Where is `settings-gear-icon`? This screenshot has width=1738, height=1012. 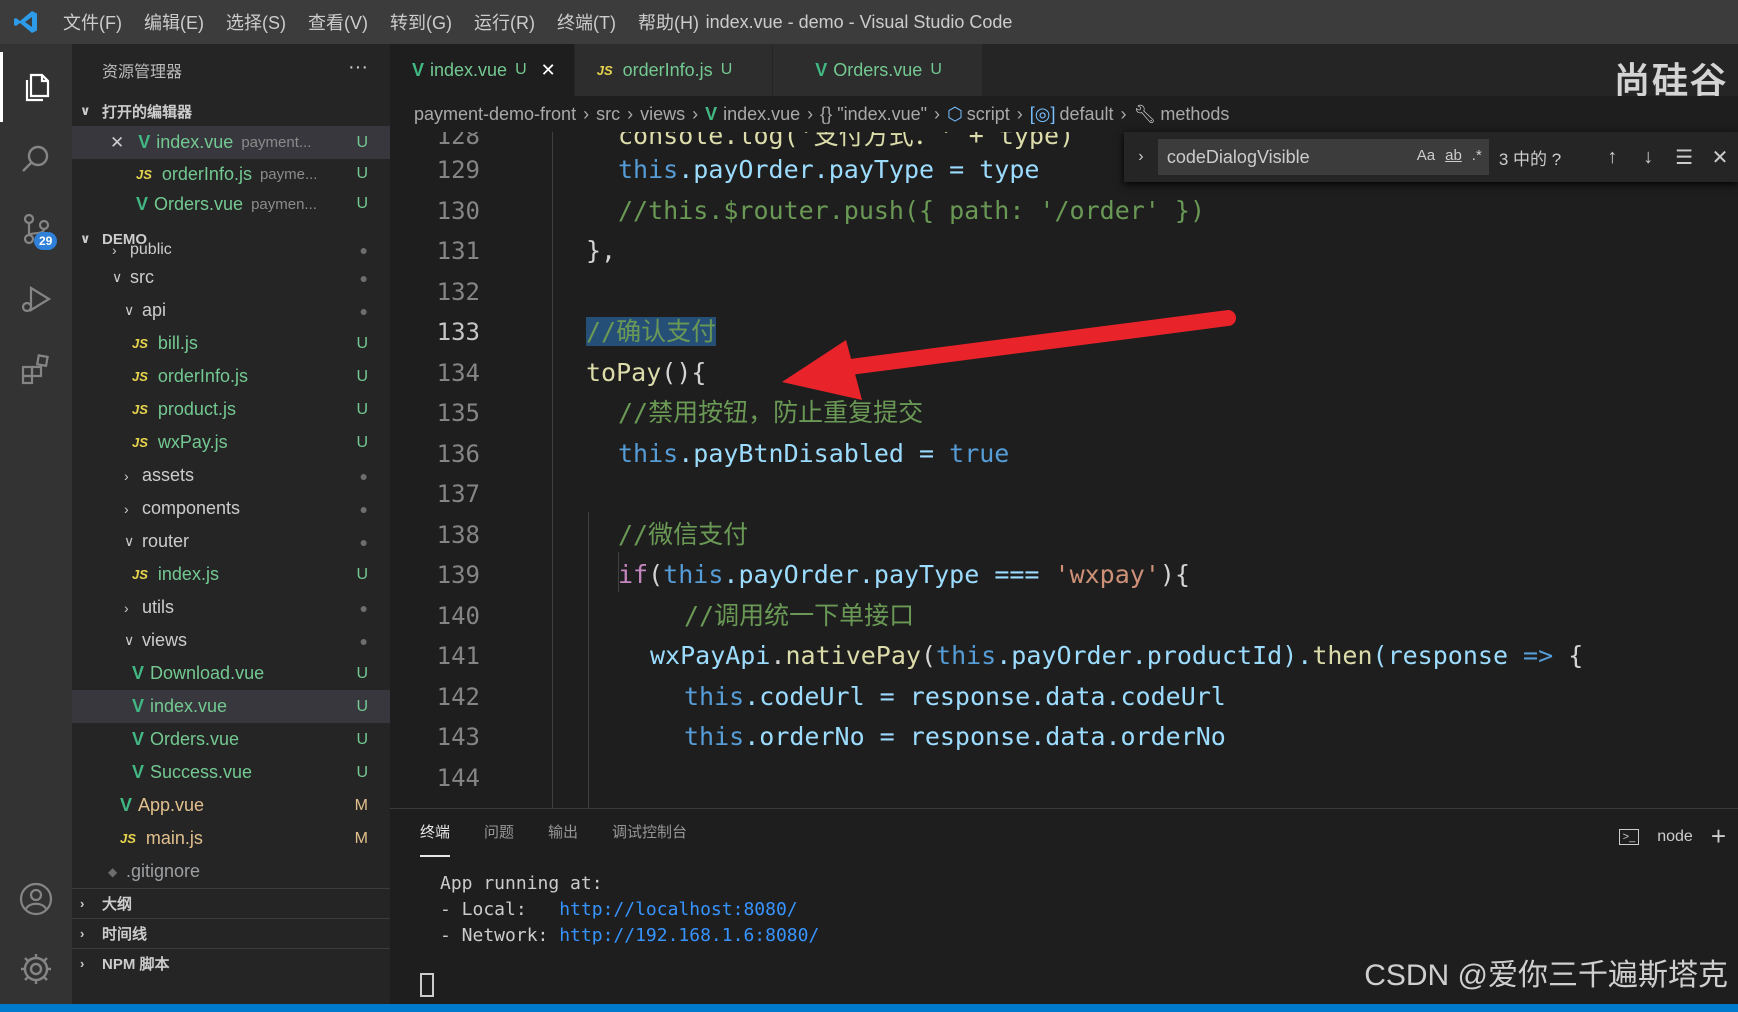 settings-gear-icon is located at coordinates (36, 969).